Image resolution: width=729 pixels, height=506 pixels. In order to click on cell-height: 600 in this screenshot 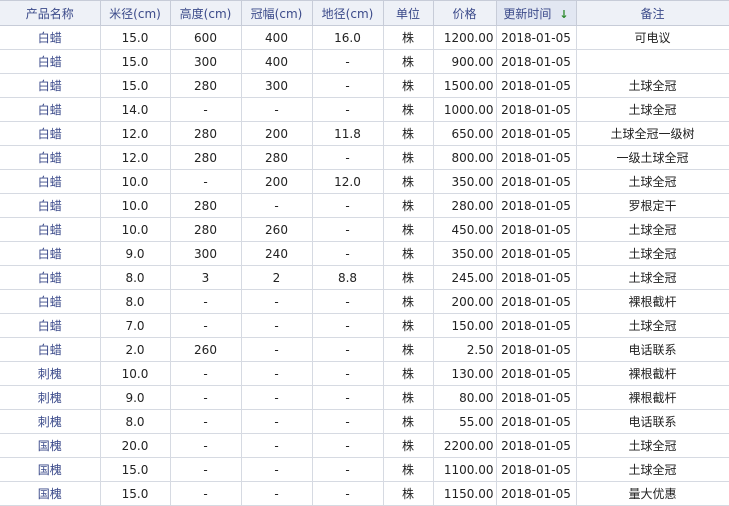, I will do `click(205, 37)`.